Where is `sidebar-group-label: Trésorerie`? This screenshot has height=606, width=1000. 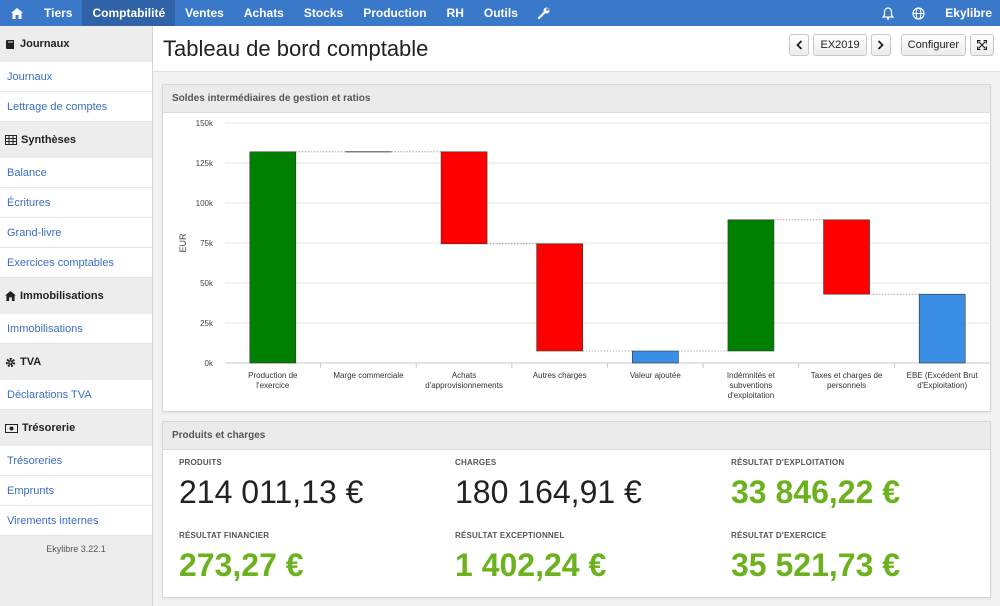
sidebar-group-label: Trésorerie is located at coordinates (49, 428).